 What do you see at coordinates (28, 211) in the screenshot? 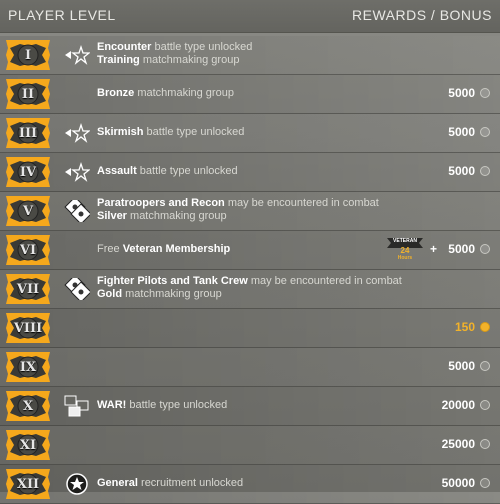
I see `rank-numeral: V` at bounding box center [28, 211].